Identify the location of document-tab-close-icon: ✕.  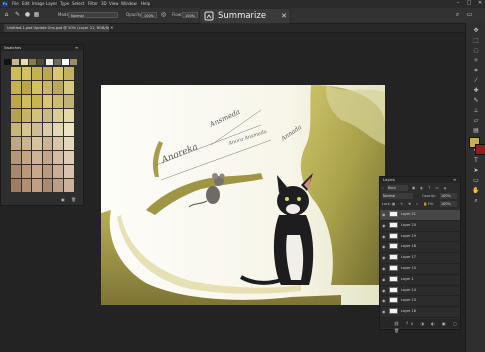
(113, 28).